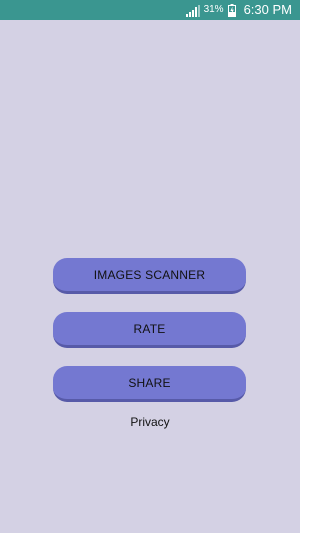  What do you see at coordinates (149, 384) in the screenshot?
I see `share-button: SHARE` at bounding box center [149, 384].